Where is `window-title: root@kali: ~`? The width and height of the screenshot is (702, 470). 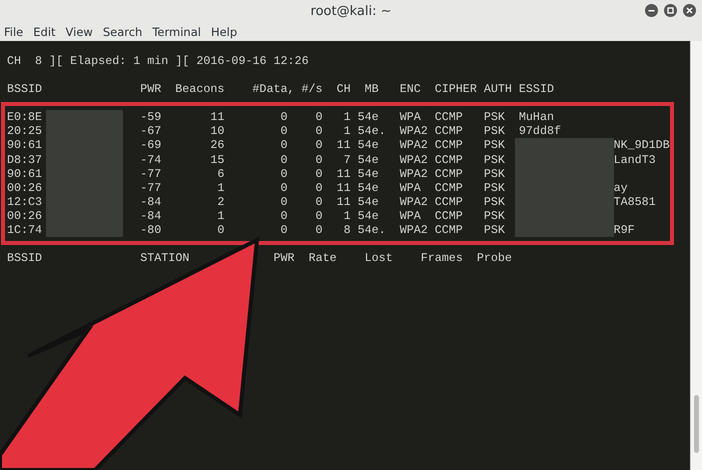
window-title: root@kali: ~ is located at coordinates (351, 11).